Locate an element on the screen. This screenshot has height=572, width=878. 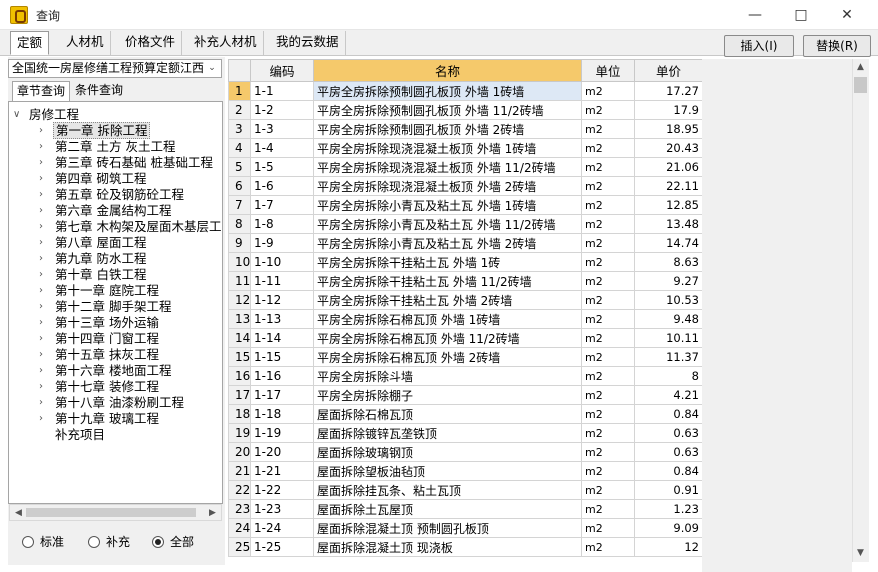
table-row: 22 1-22 屋面拆除挂瓦条、粘土瓦顶 m2 0.91 is located at coordinates (465, 490).